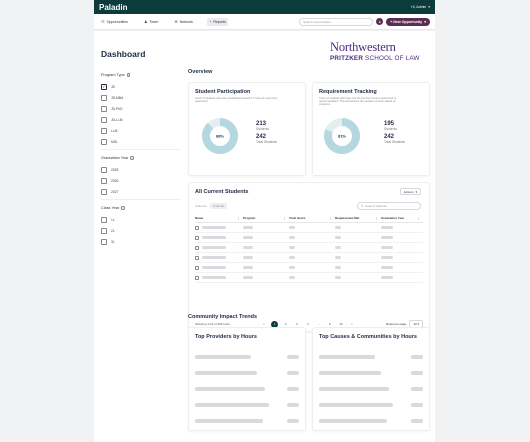 Image resolution: width=530 pixels, height=442 pixels. Describe the element at coordinates (217, 21) in the screenshot. I see `nav-item-reports: ◔ Reports` at that location.